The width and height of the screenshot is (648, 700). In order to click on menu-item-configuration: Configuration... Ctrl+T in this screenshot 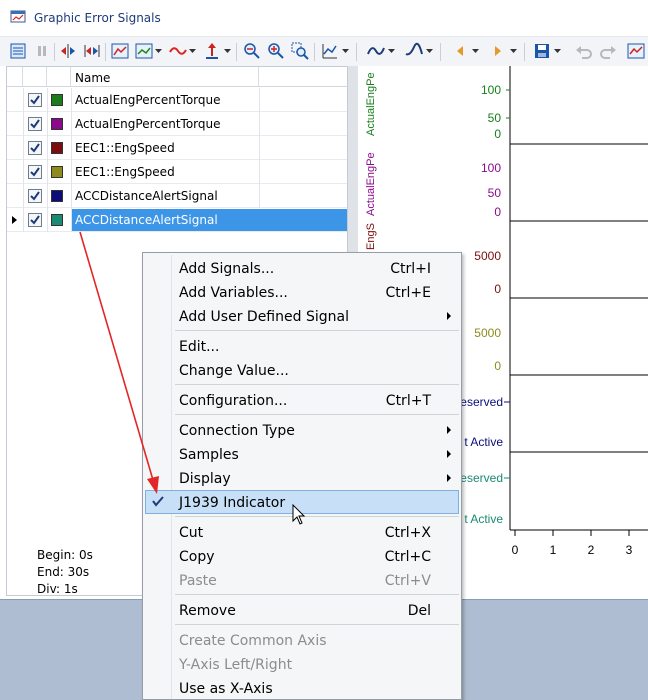, I will do `click(302, 400)`.